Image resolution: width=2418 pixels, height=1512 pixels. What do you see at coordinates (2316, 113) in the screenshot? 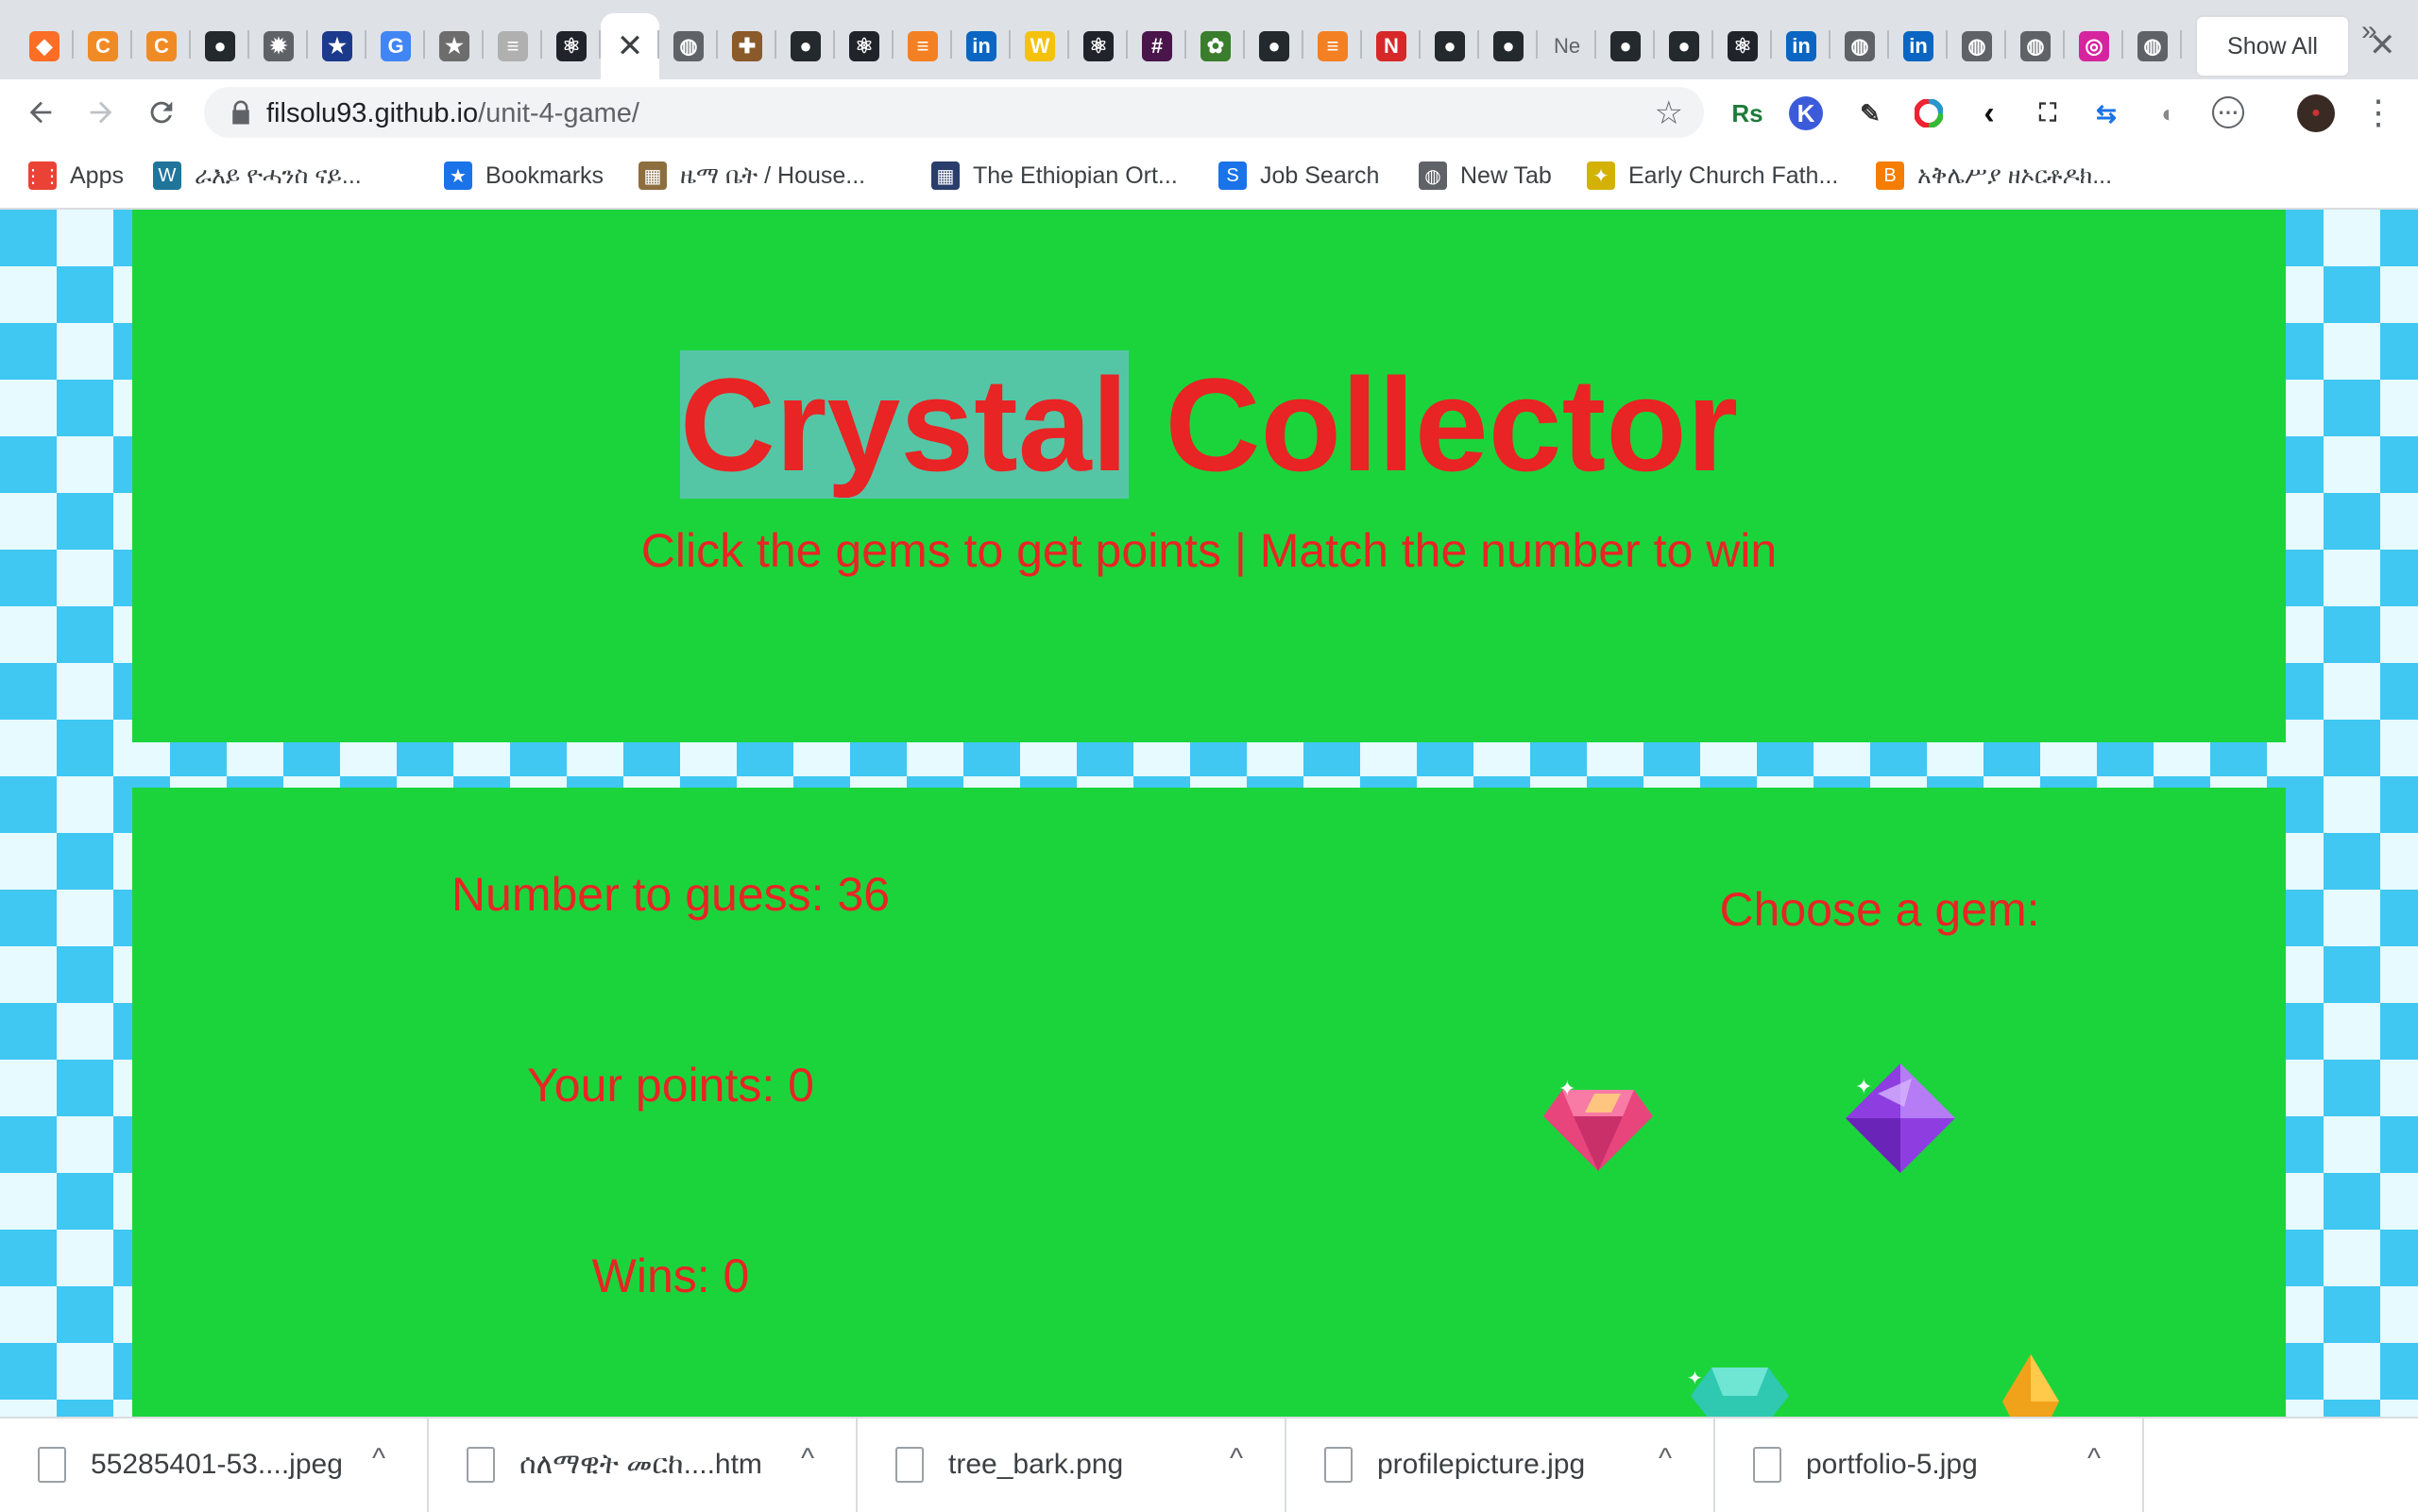
I see `profile-avatar: ●` at bounding box center [2316, 113].